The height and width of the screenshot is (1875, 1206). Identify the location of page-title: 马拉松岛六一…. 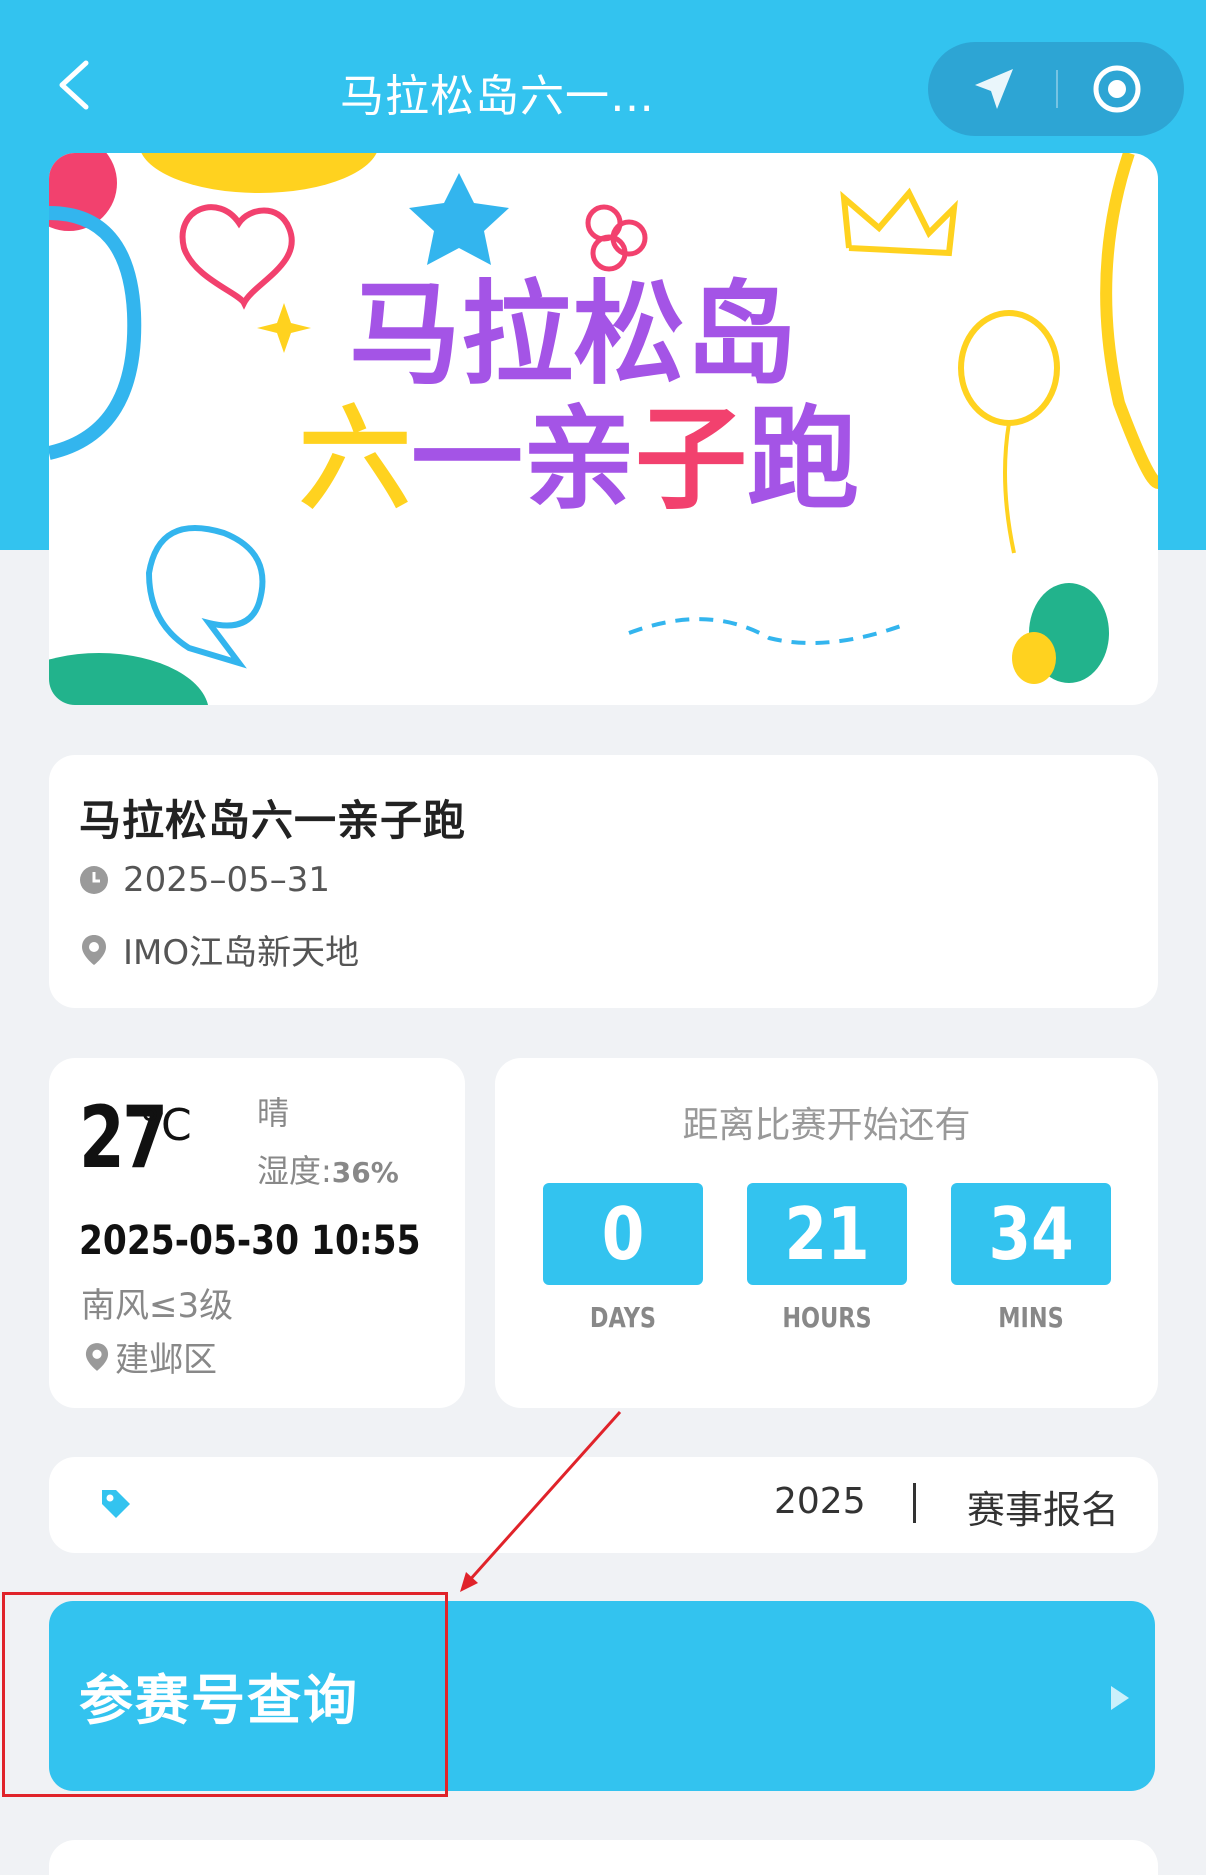
(497, 96).